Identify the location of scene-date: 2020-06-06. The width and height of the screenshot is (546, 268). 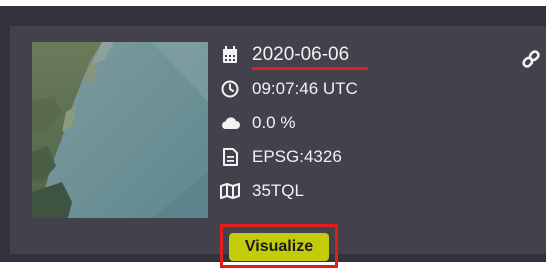
(301, 54).